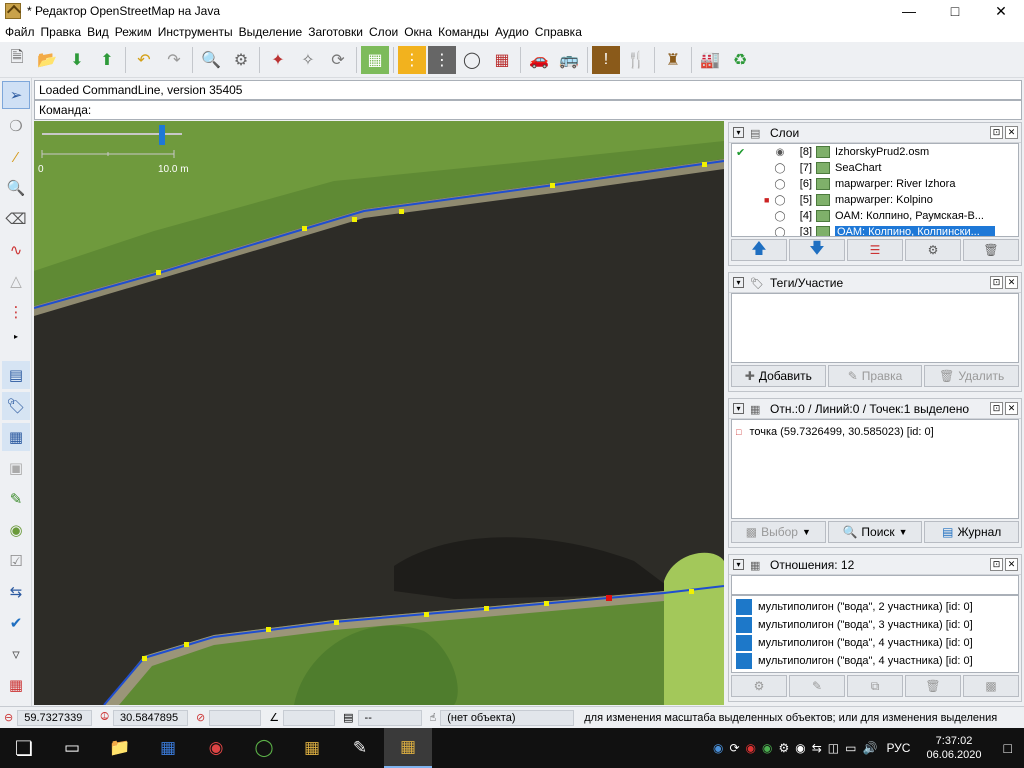 This screenshot has height=768, width=1024. I want to click on layer-tools-icon: ⚙, so click(933, 250).